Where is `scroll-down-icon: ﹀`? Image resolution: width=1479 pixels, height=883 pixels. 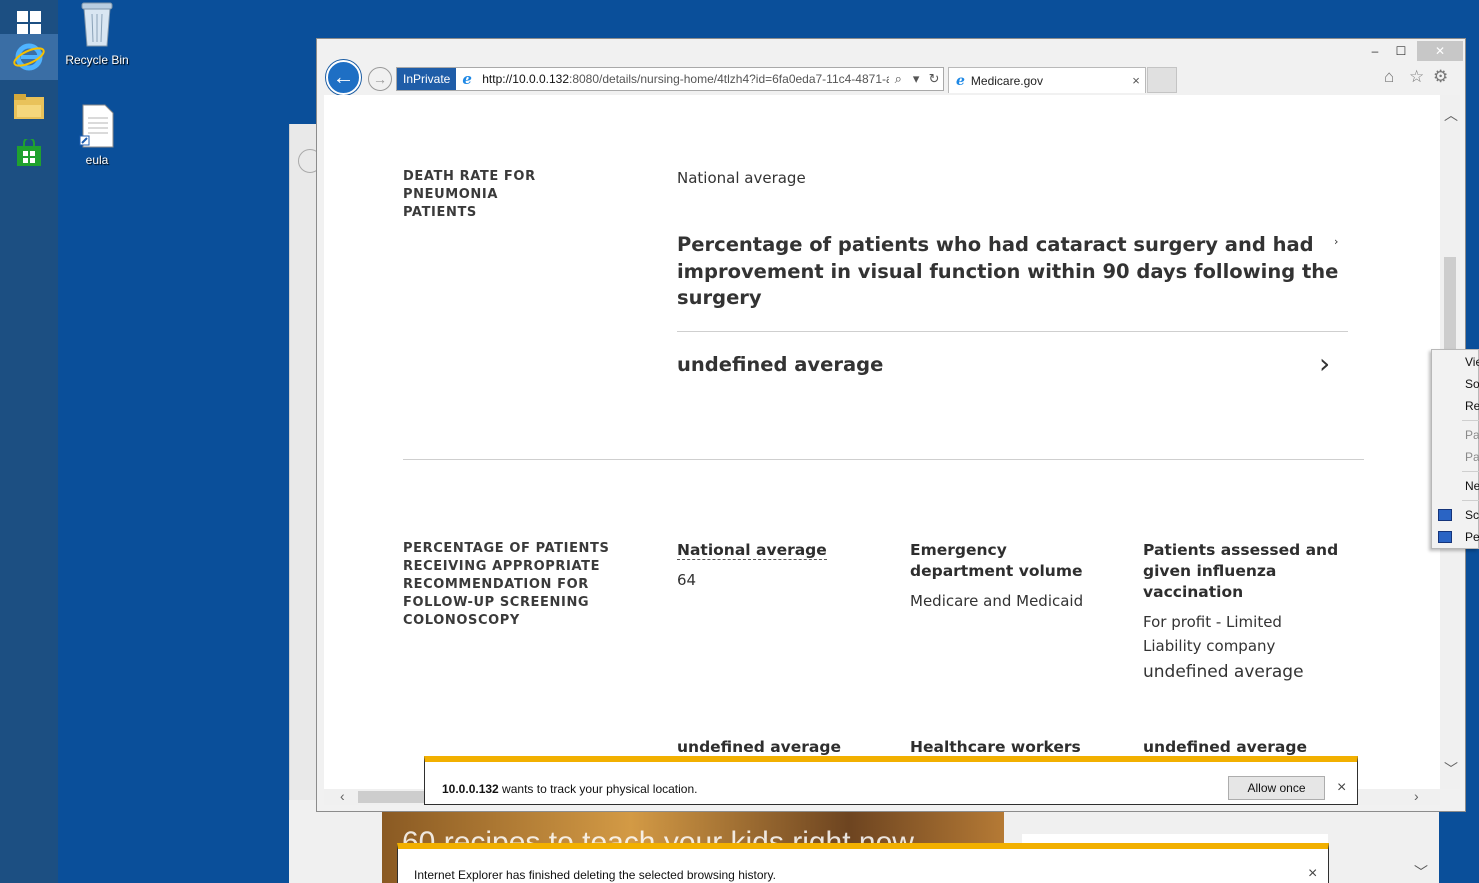
scroll-down-icon: ﹀ is located at coordinates (1451, 769).